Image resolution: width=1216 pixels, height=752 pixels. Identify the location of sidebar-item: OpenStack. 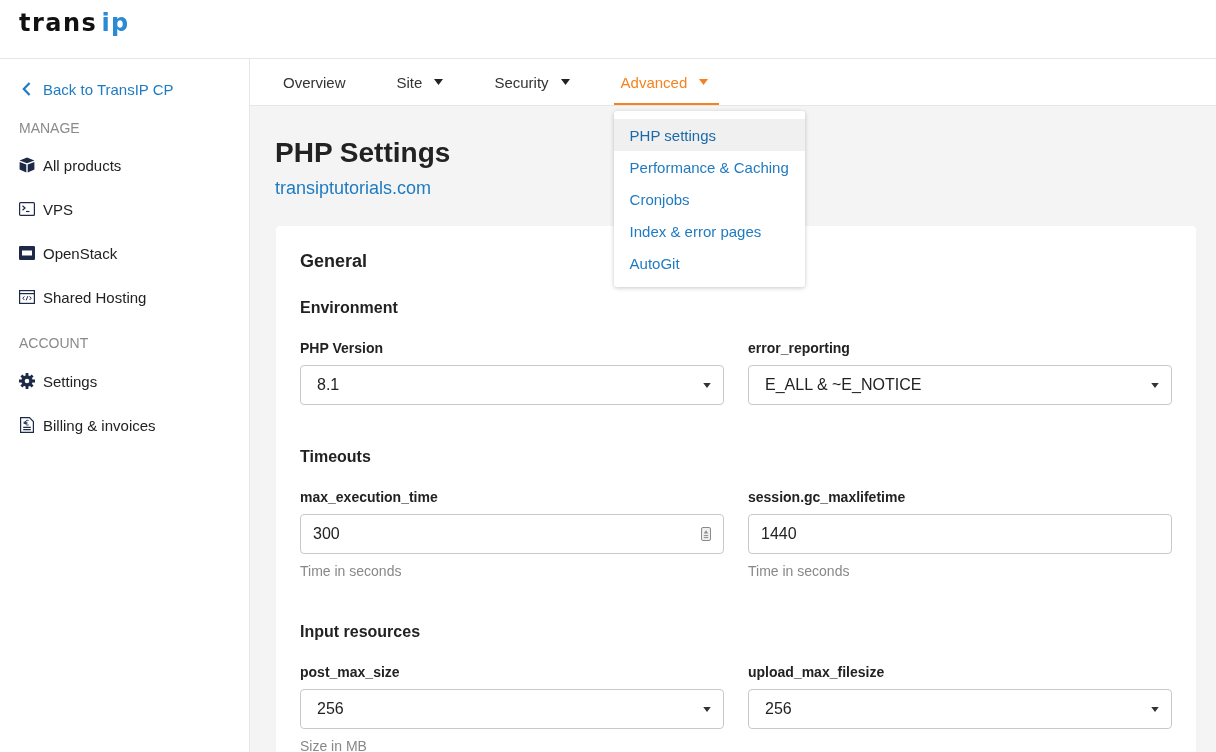
(68, 253).